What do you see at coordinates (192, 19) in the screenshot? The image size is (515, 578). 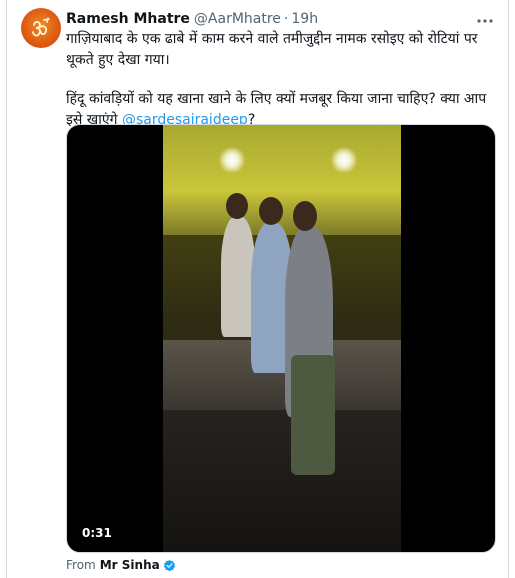 I see `tweet-header: Ramesh Mhatre @AarMhatre · 19h` at bounding box center [192, 19].